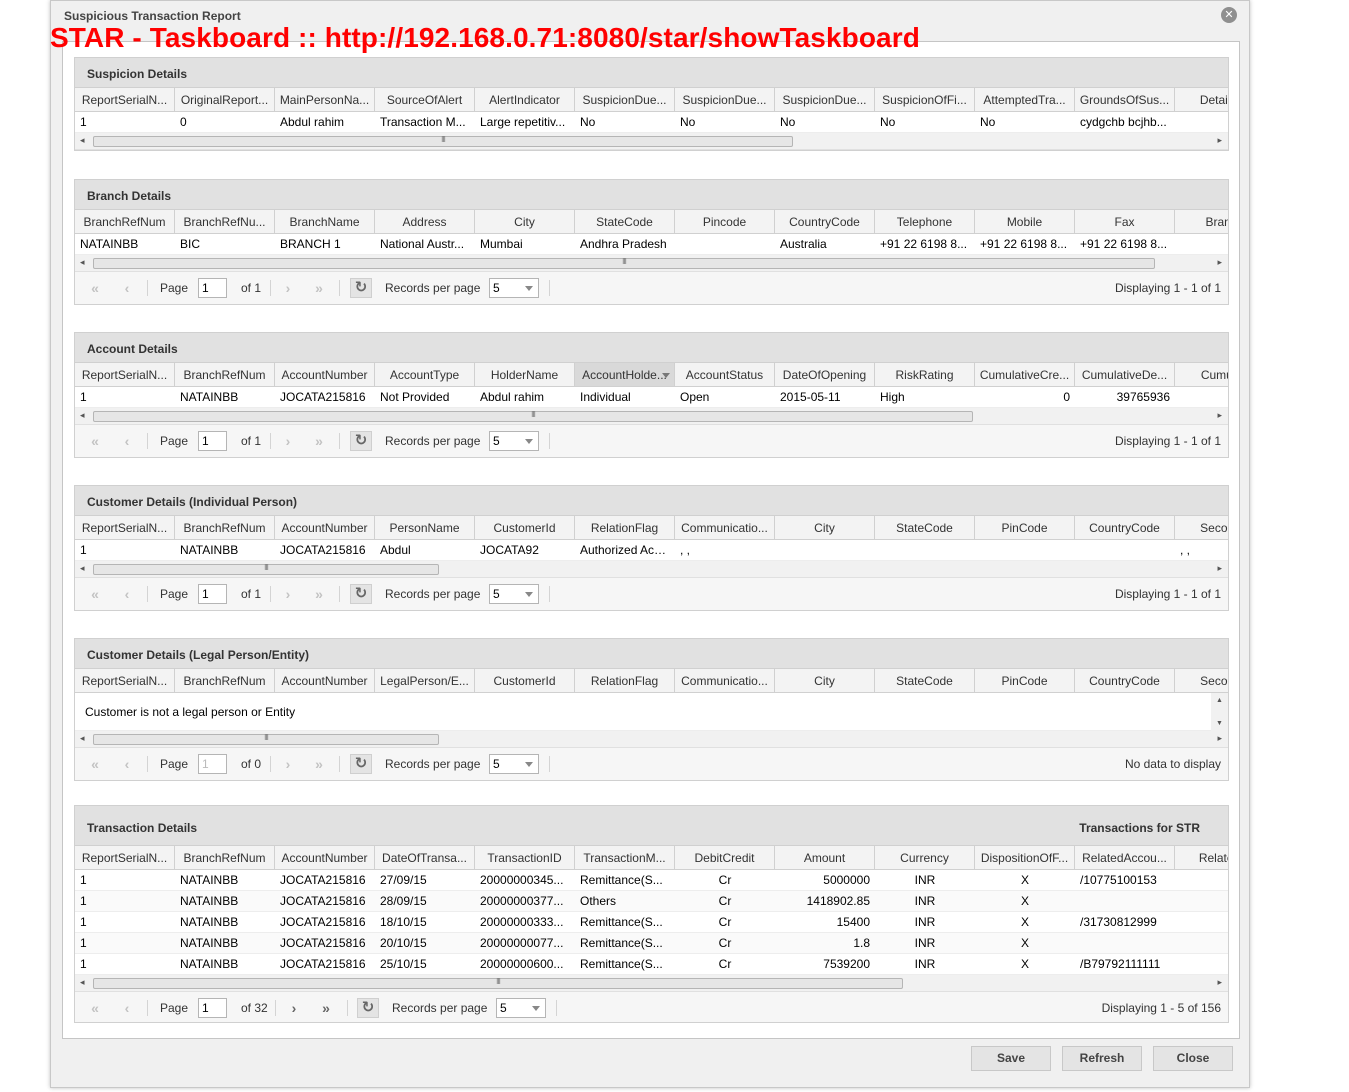 This screenshot has height=1092, width=1349. I want to click on column-header: DetailsOf, so click(1201, 99).